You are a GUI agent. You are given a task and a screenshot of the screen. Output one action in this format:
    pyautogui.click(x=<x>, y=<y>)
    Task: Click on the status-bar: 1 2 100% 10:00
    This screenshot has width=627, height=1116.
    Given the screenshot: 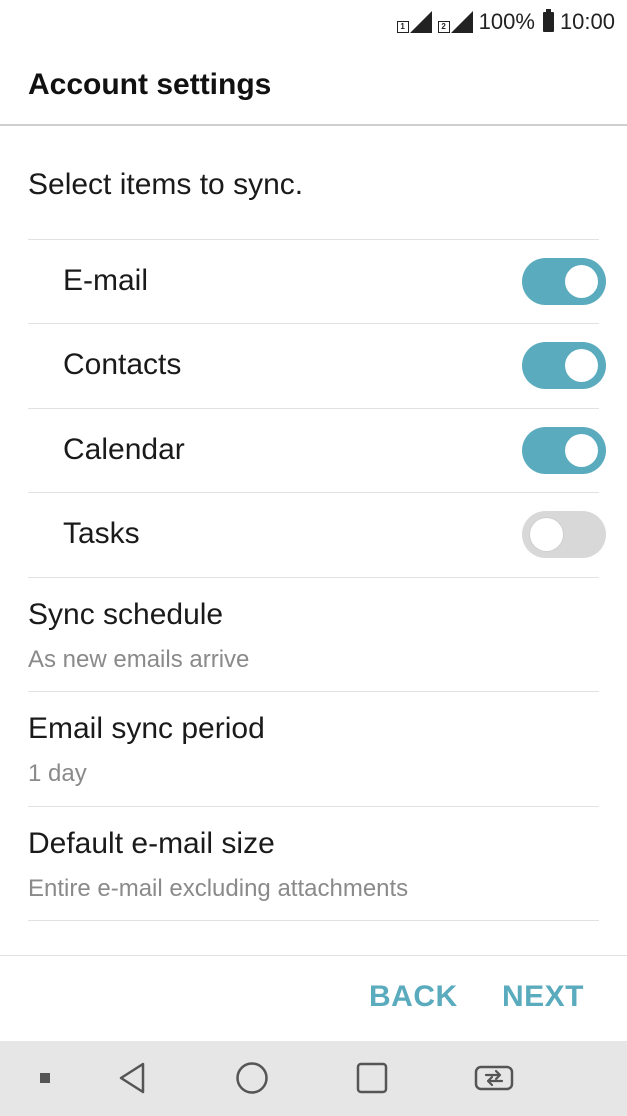 What is the action you would take?
    pyautogui.click(x=313, y=22)
    